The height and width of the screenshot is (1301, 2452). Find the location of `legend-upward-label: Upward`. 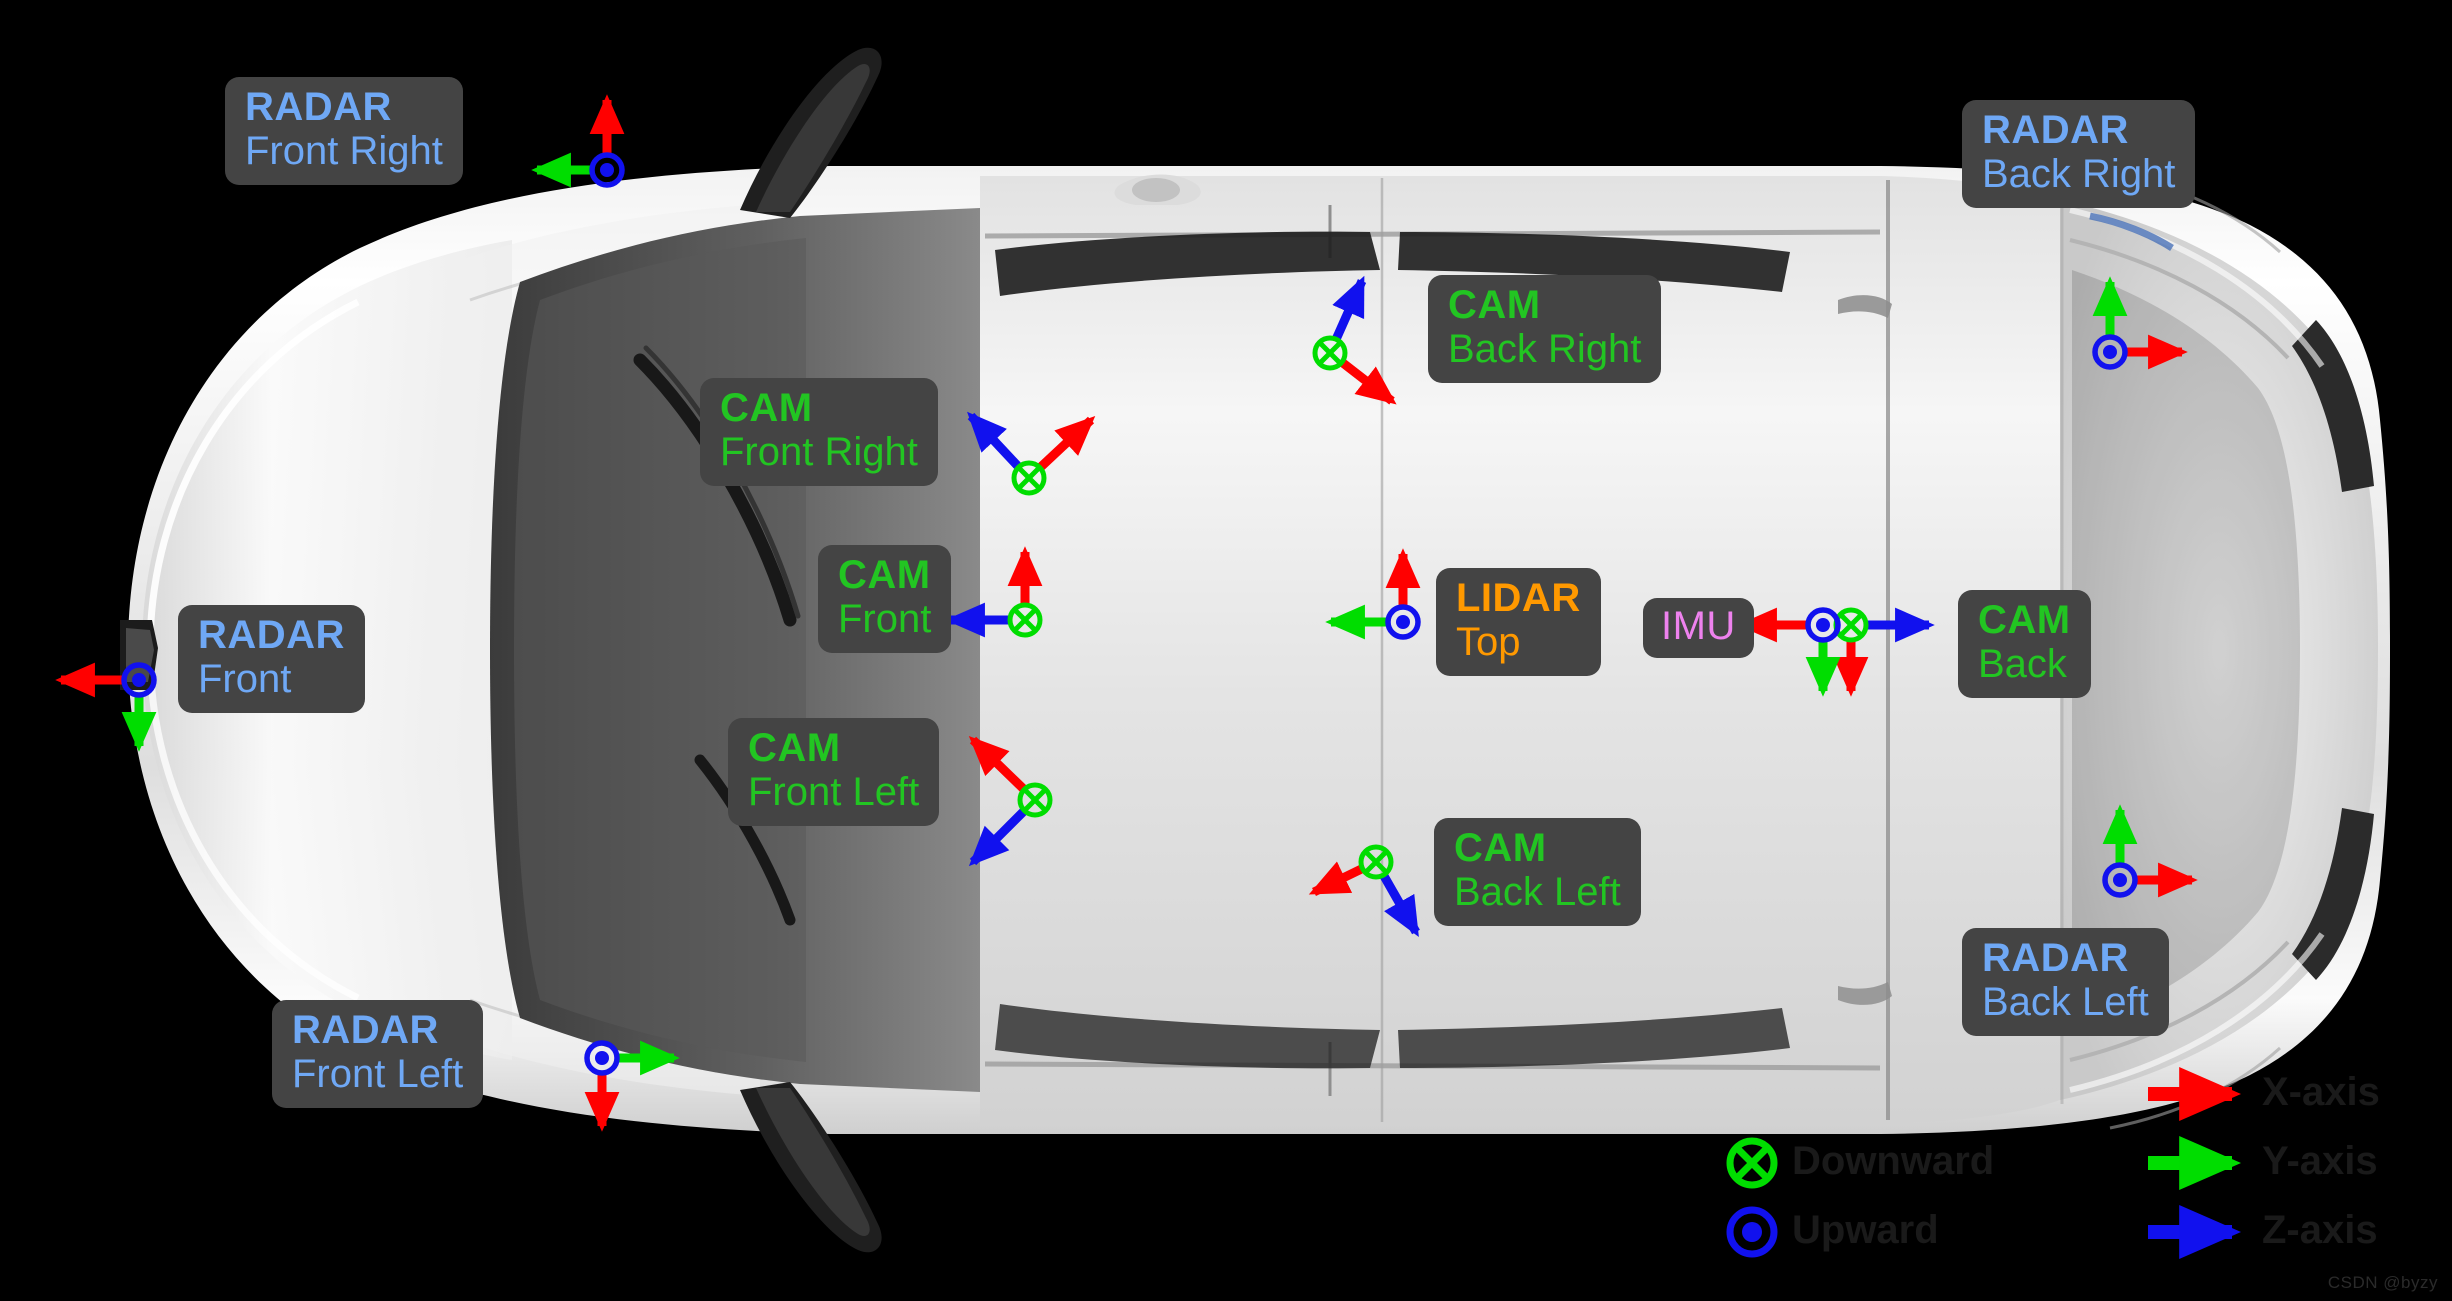

legend-upward-label: Upward is located at coordinates (1865, 1230).